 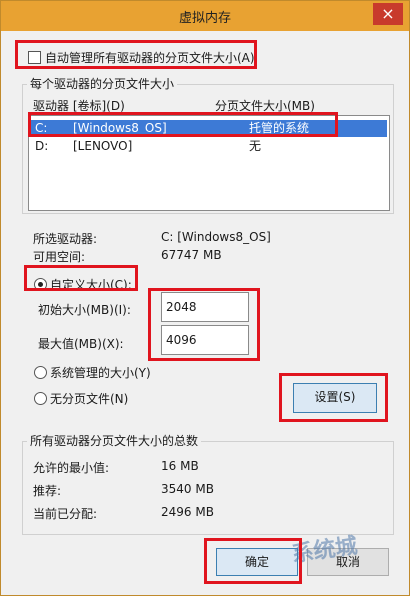 What do you see at coordinates (59, 257) in the screenshot?
I see `free-space-label: 可用空间:` at bounding box center [59, 257].